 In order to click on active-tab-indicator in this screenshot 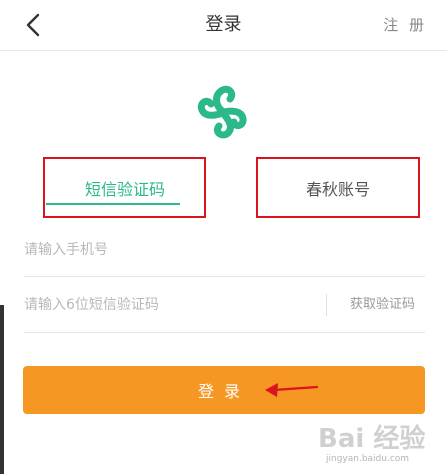, I will do `click(113, 204)`.